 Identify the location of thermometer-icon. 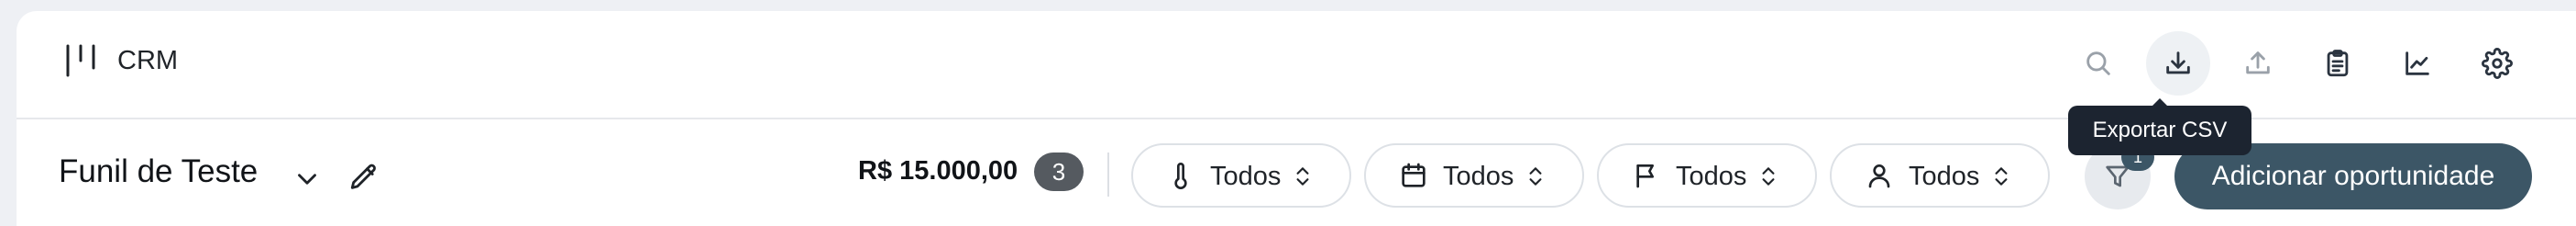
(1180, 176).